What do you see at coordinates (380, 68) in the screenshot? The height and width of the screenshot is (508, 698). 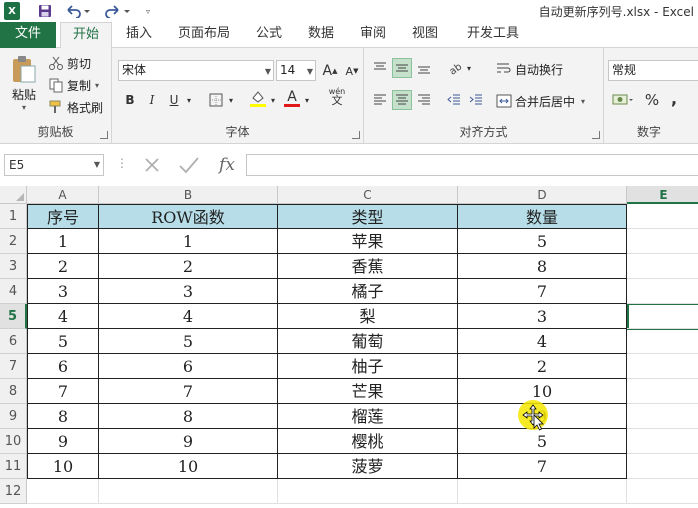 I see `align-top-icon` at bounding box center [380, 68].